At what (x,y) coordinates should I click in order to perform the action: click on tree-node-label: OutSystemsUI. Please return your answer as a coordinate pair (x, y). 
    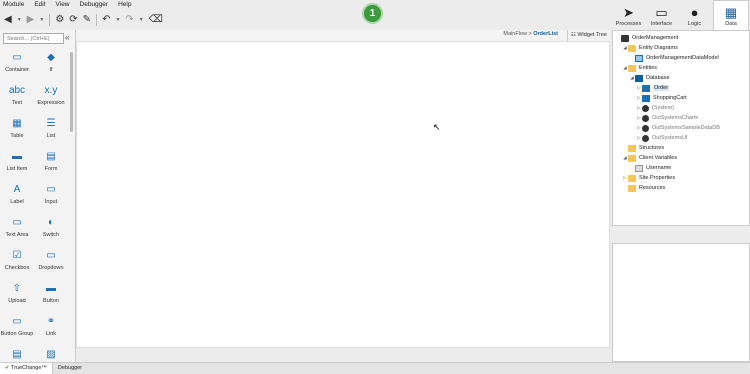
    Looking at the image, I should click on (670, 138).